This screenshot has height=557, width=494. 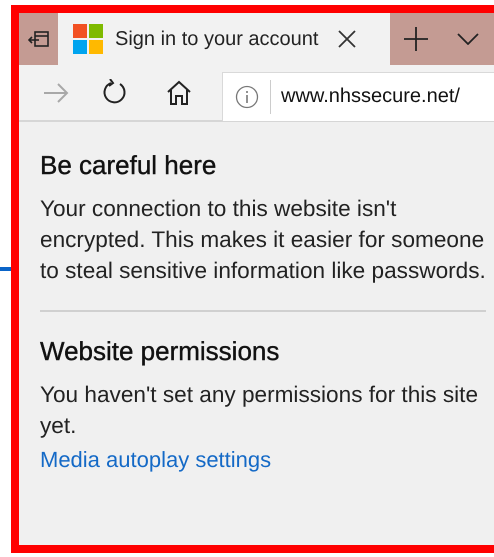 I want to click on section-text: Your connection to this website isn't encrypted. This makes it easier for someone to steal sensitive information like passwords., so click(x=263, y=240).